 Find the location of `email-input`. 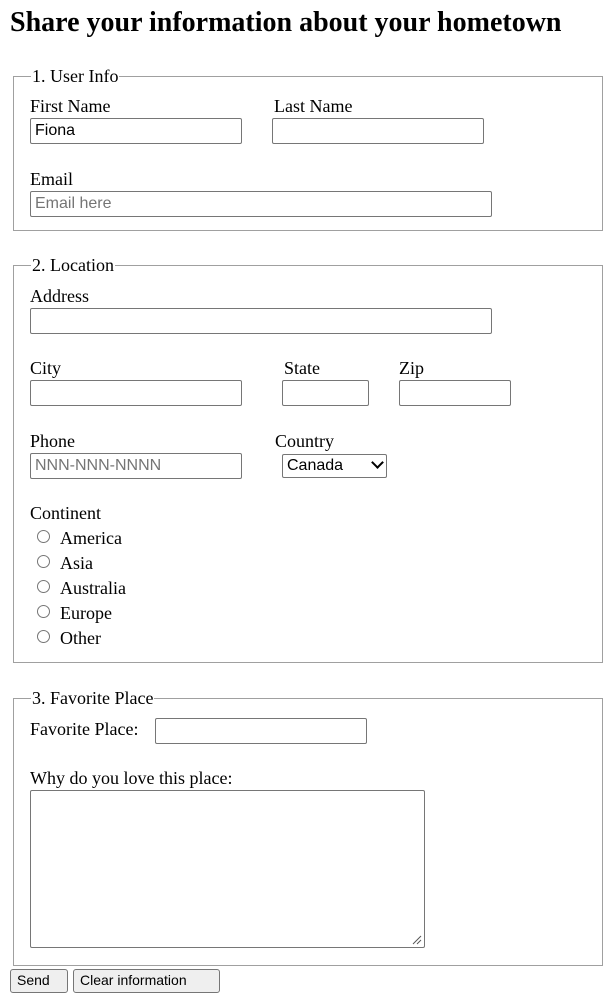

email-input is located at coordinates (261, 204).